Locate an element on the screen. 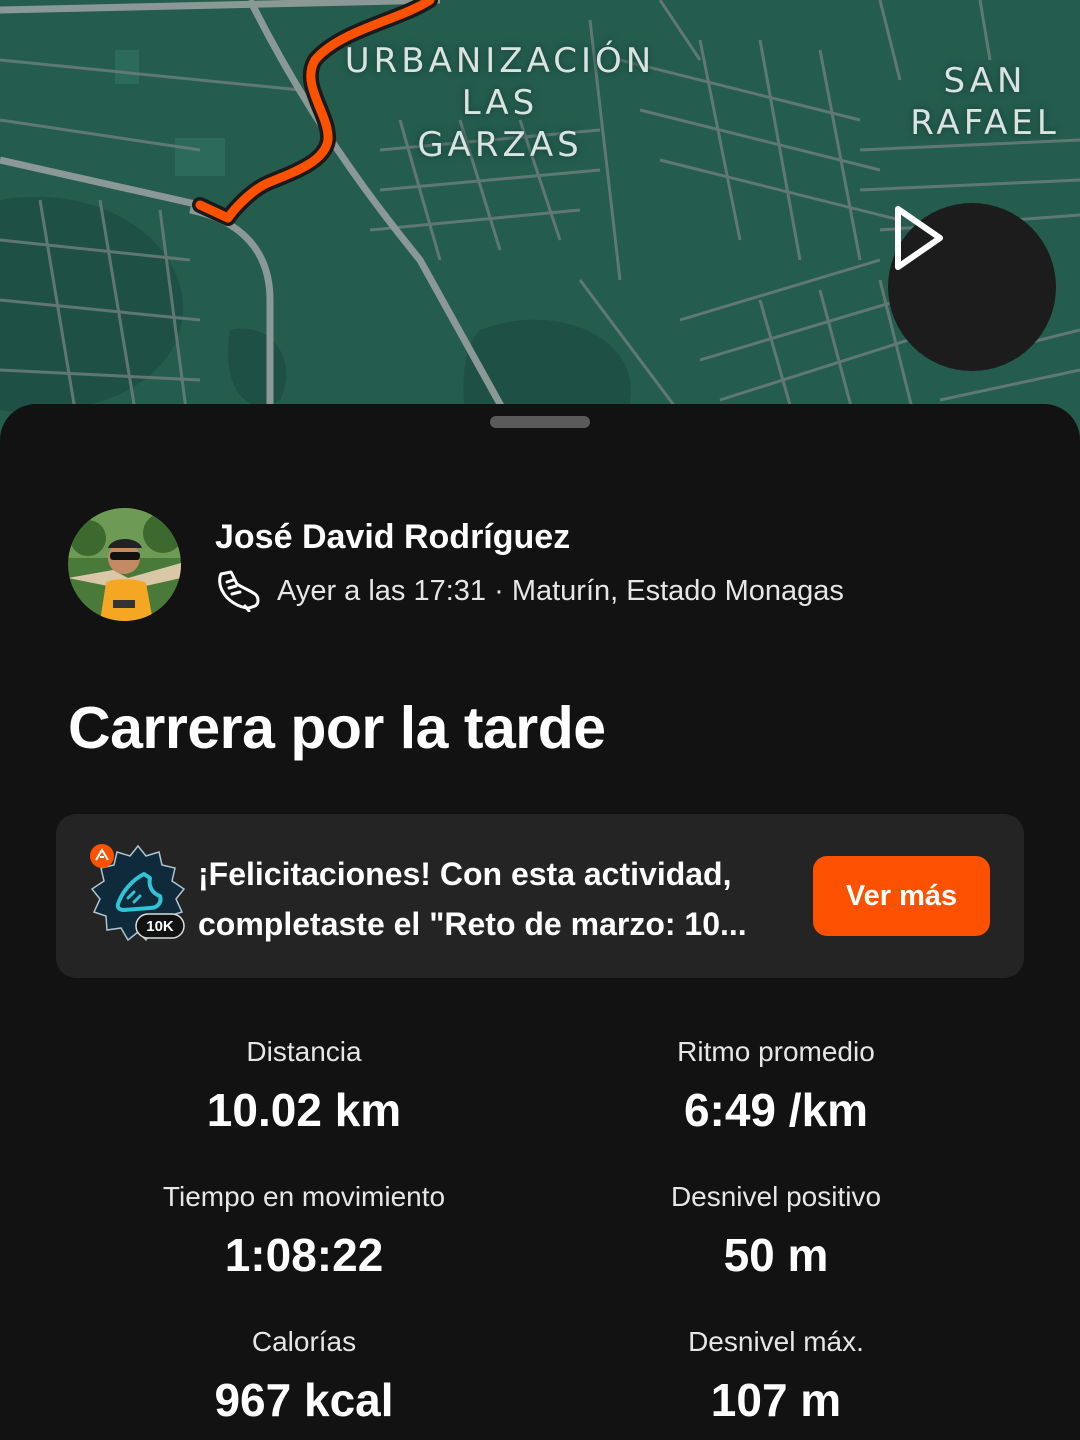 Image resolution: width=1080 pixels, height=1440 pixels. avatar is located at coordinates (124, 564).